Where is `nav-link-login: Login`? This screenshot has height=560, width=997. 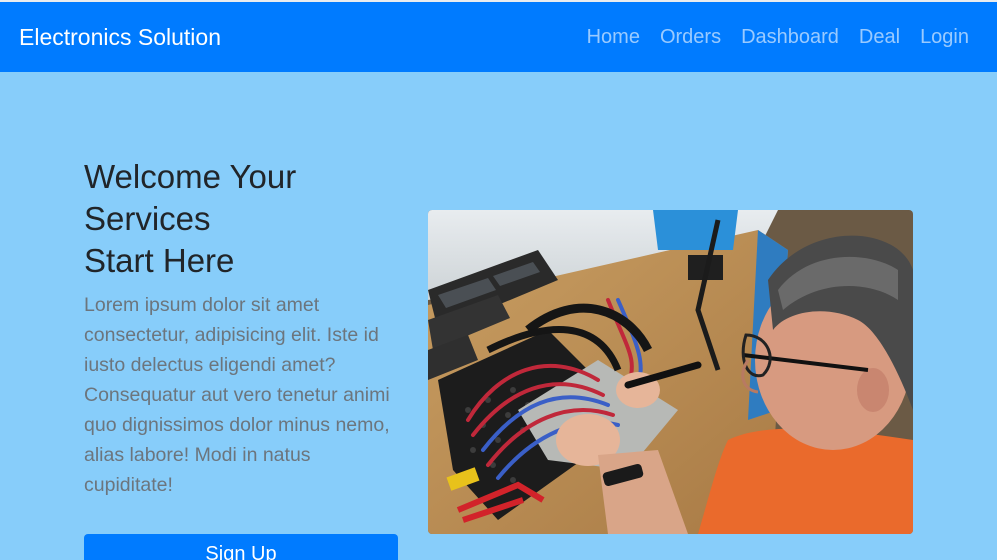
nav-link-login: Login is located at coordinates (944, 37).